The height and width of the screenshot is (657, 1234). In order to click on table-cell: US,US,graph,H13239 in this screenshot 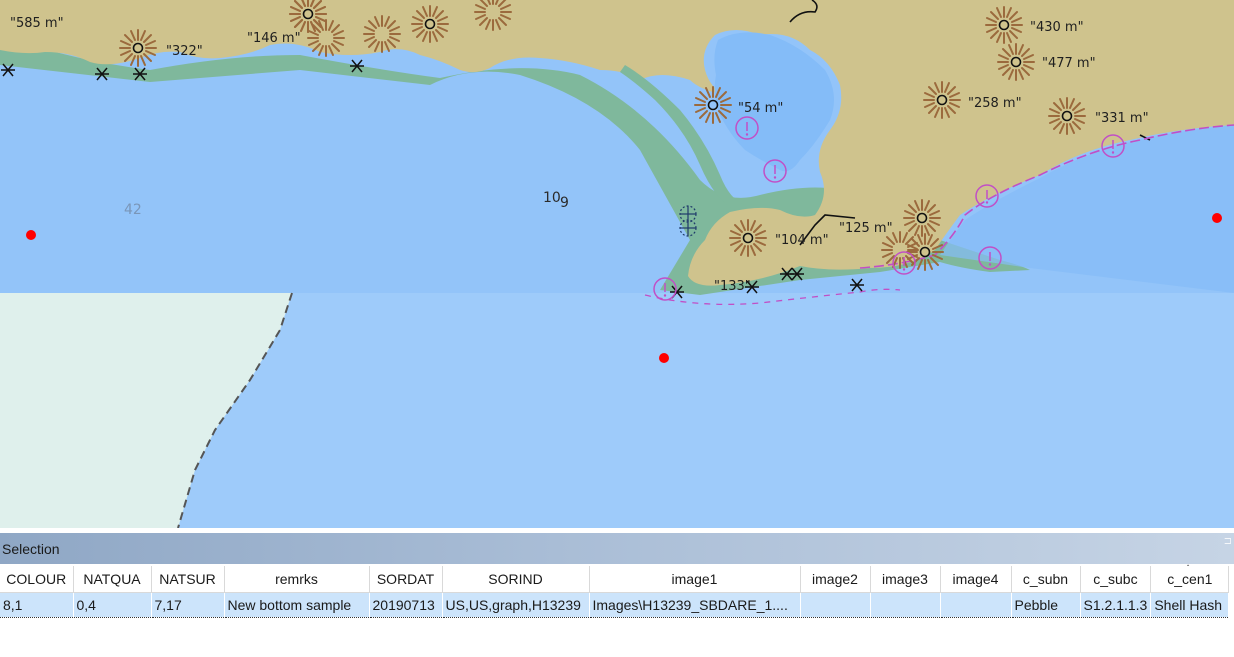, I will do `click(516, 605)`.